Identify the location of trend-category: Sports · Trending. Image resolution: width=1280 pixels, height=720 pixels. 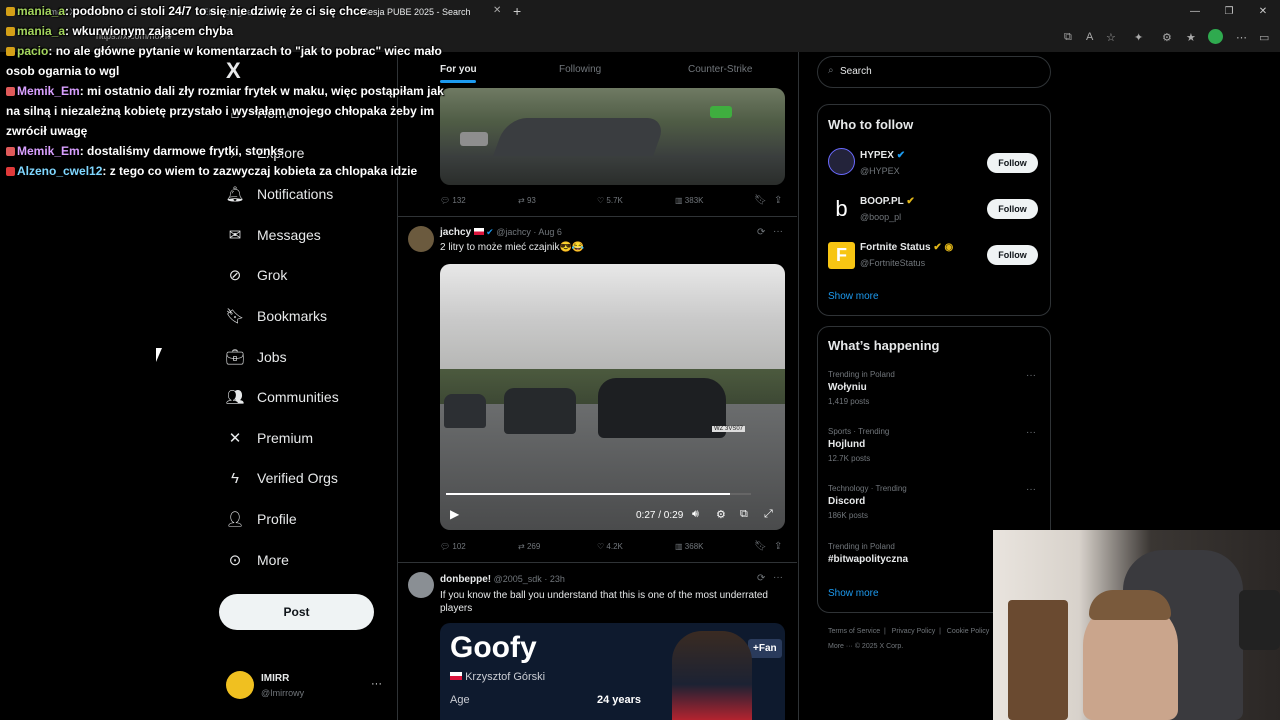
(859, 431).